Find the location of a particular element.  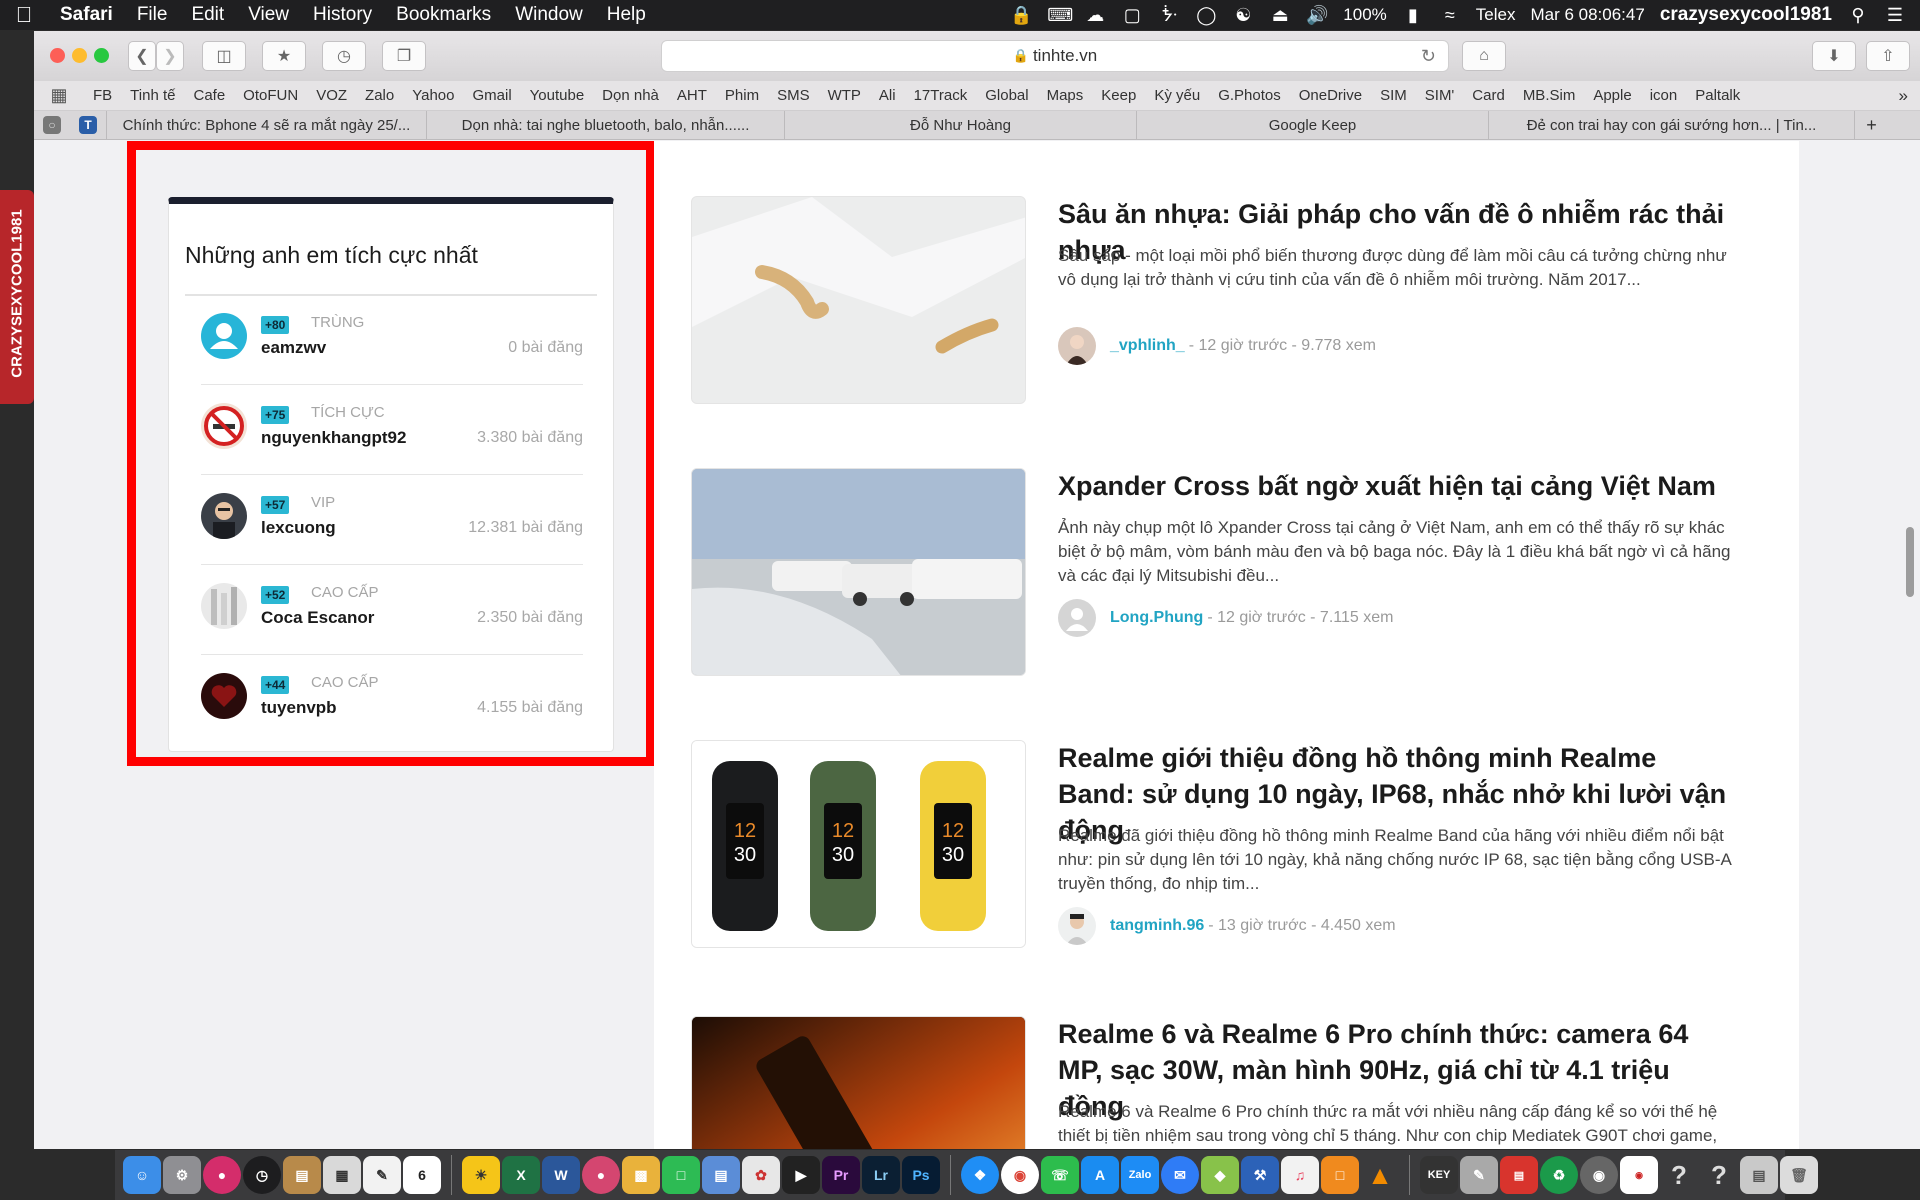

grid-icon: ▦ is located at coordinates (59, 95).